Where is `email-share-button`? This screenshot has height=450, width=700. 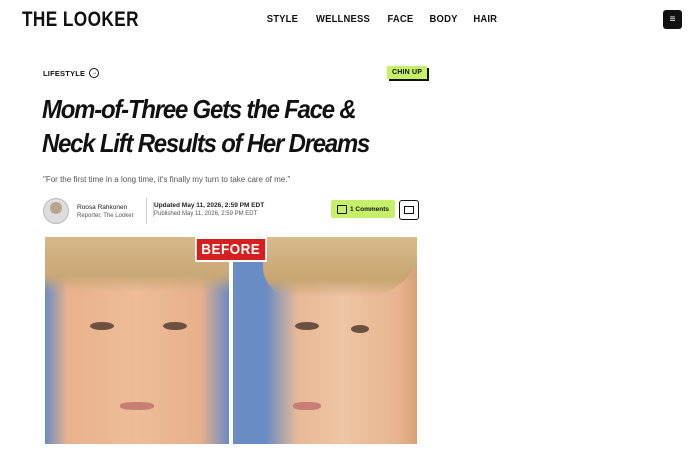
email-share-button is located at coordinates (409, 210).